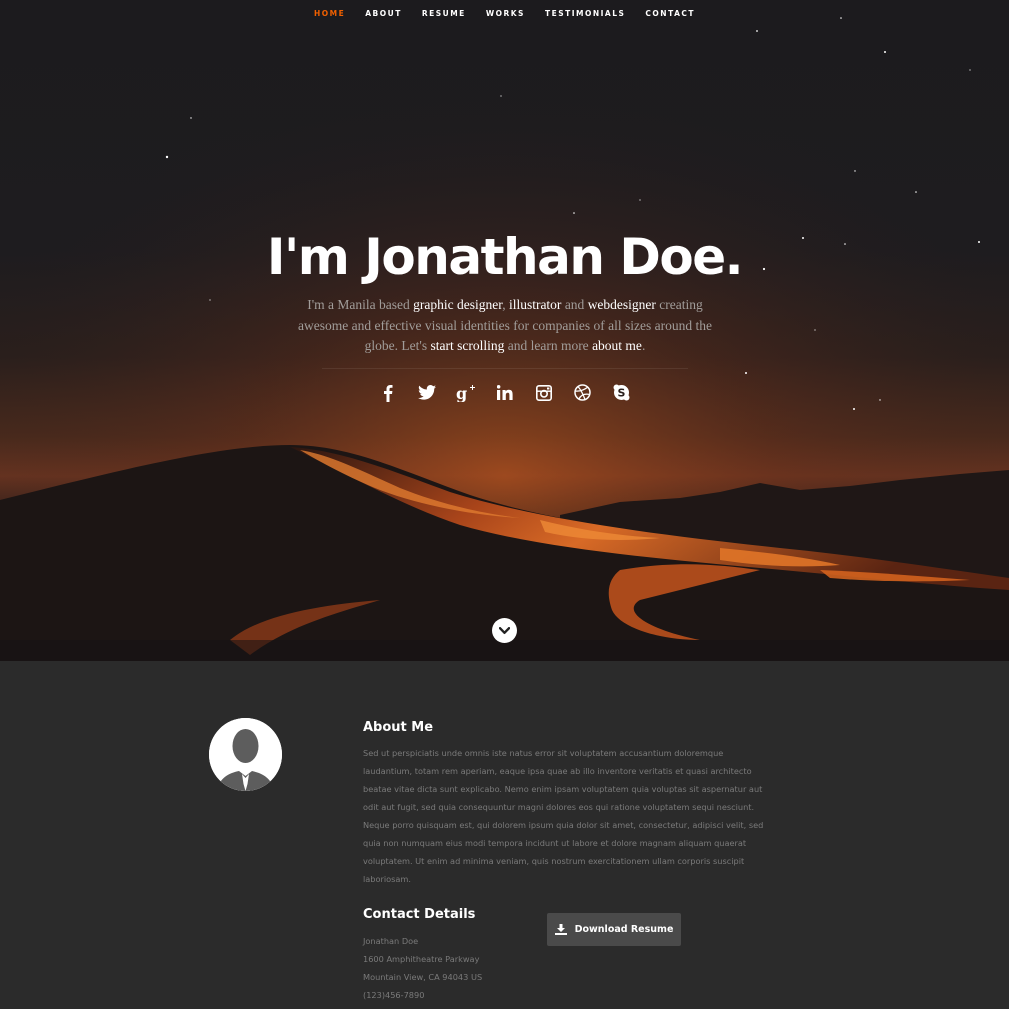 This screenshot has width=1009, height=1009. What do you see at coordinates (419, 914) in the screenshot?
I see `contact-title: Contact Details` at bounding box center [419, 914].